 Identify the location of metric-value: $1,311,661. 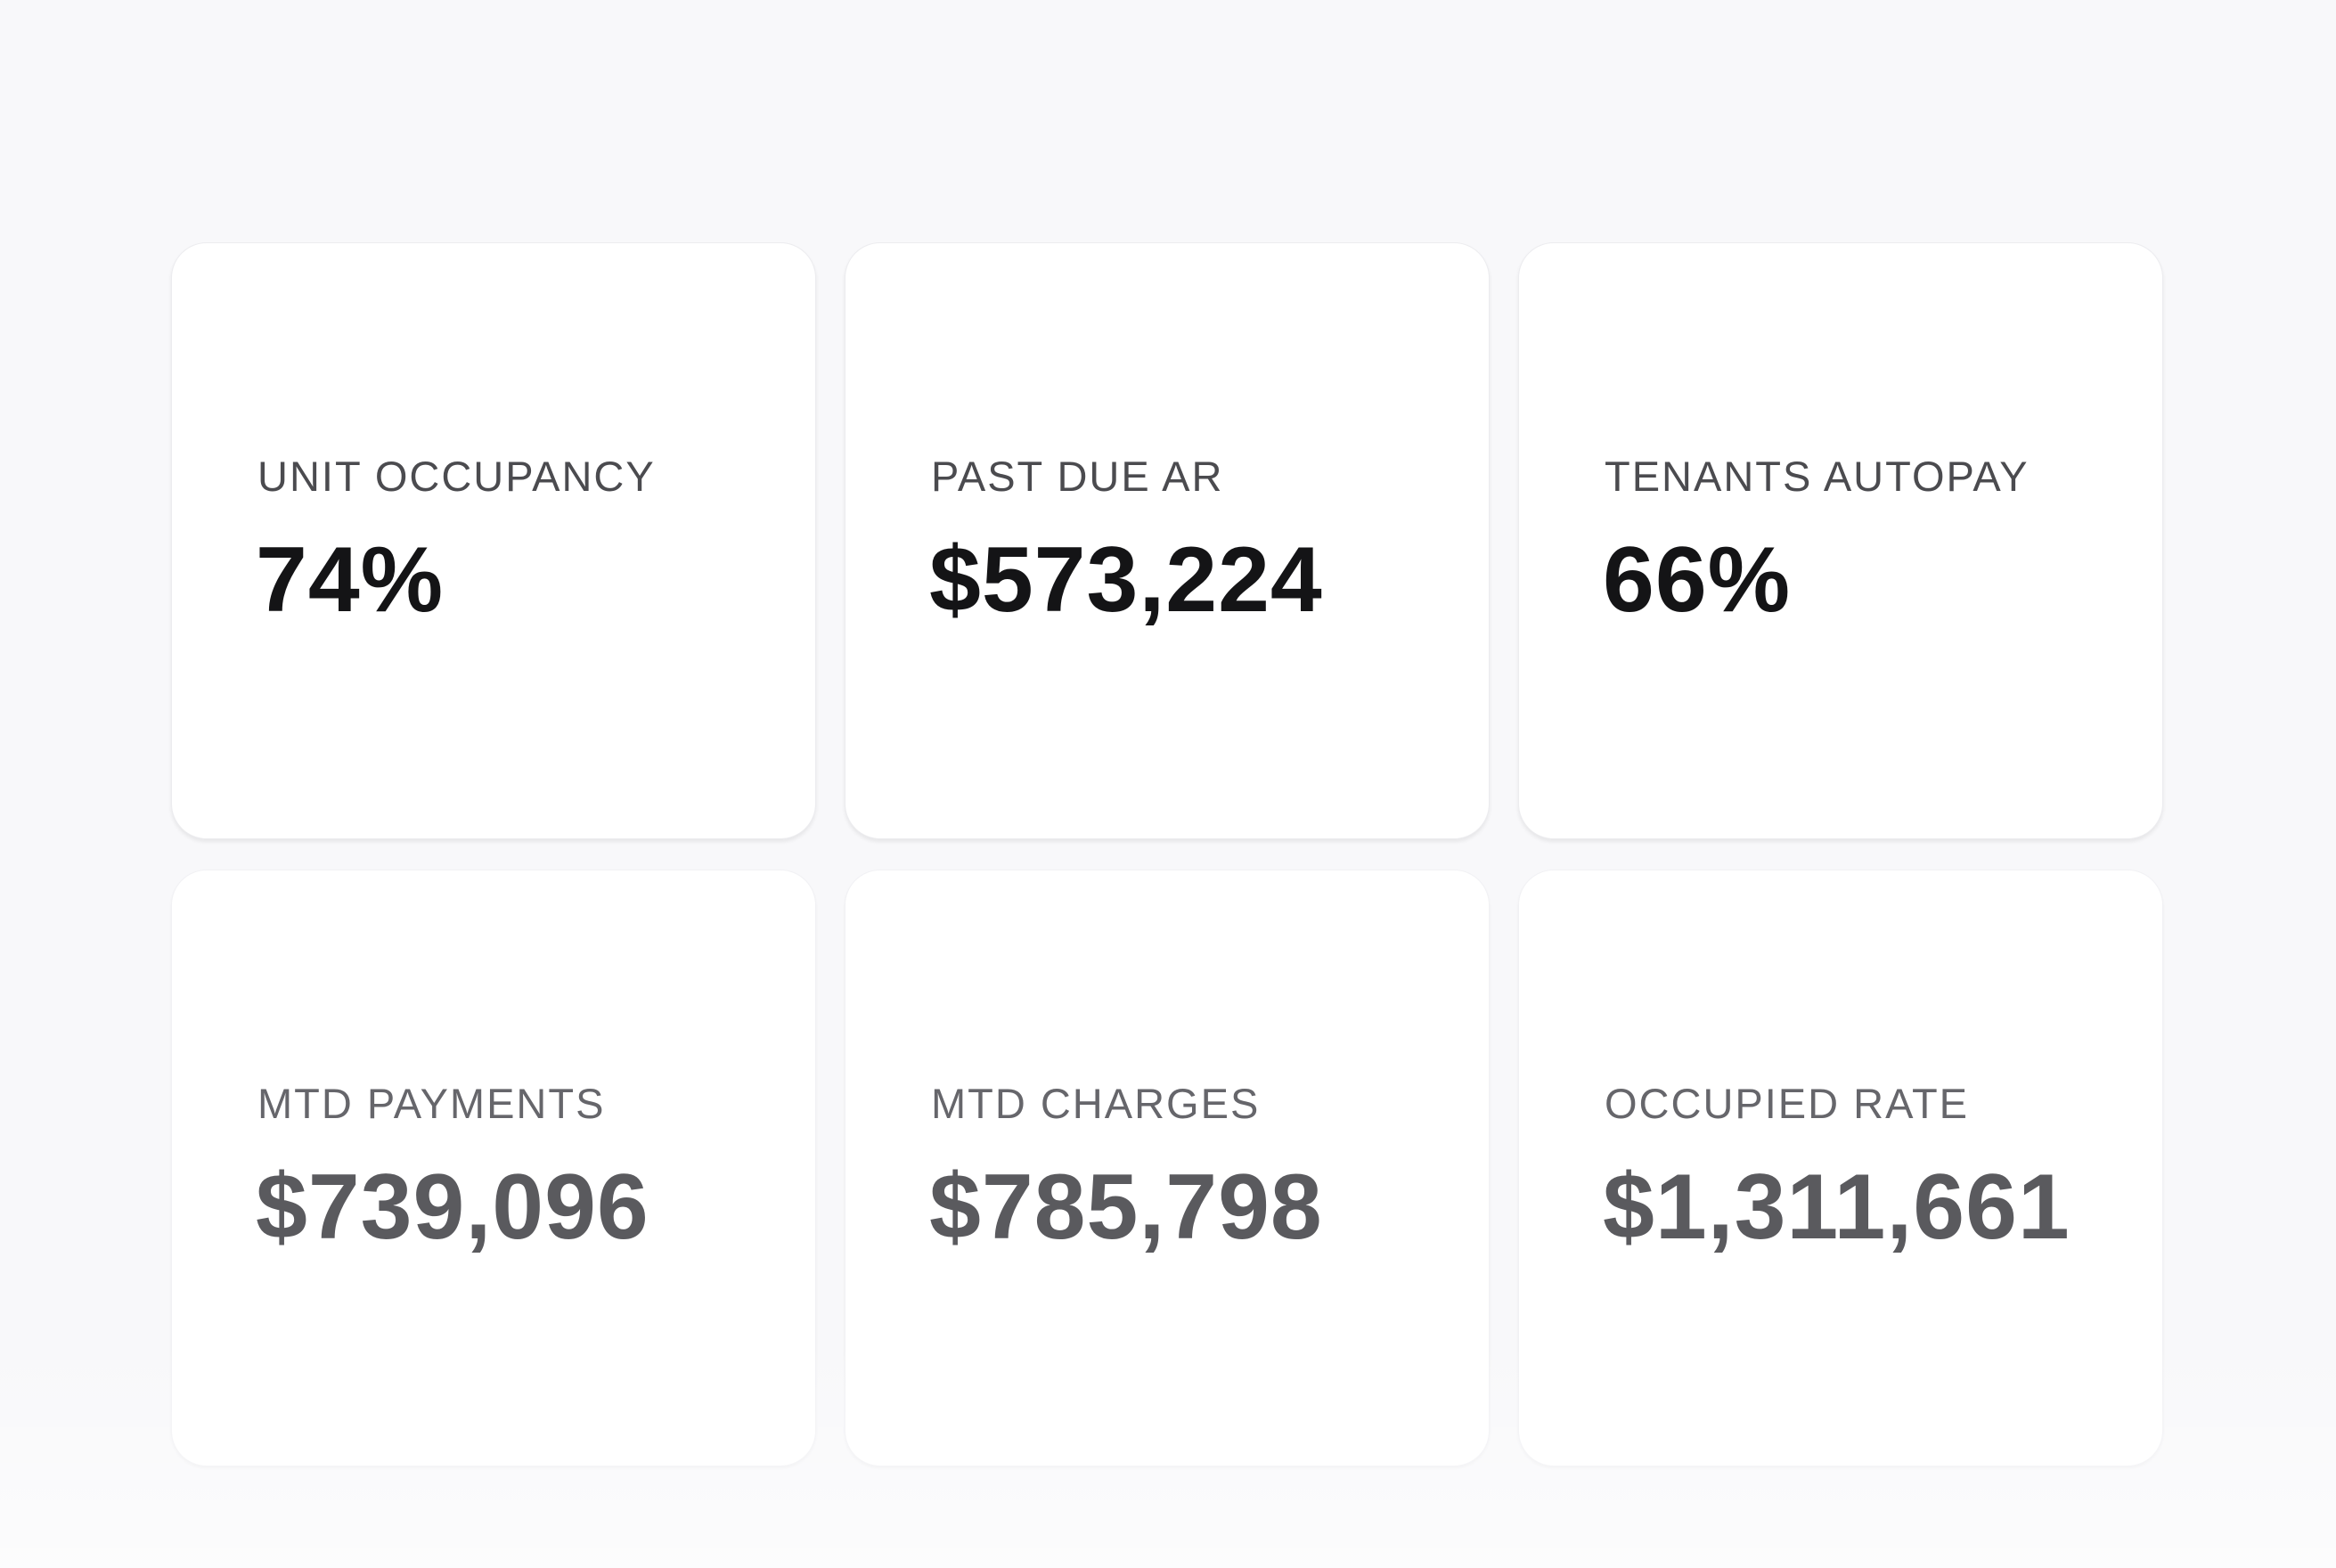
(1837, 1207).